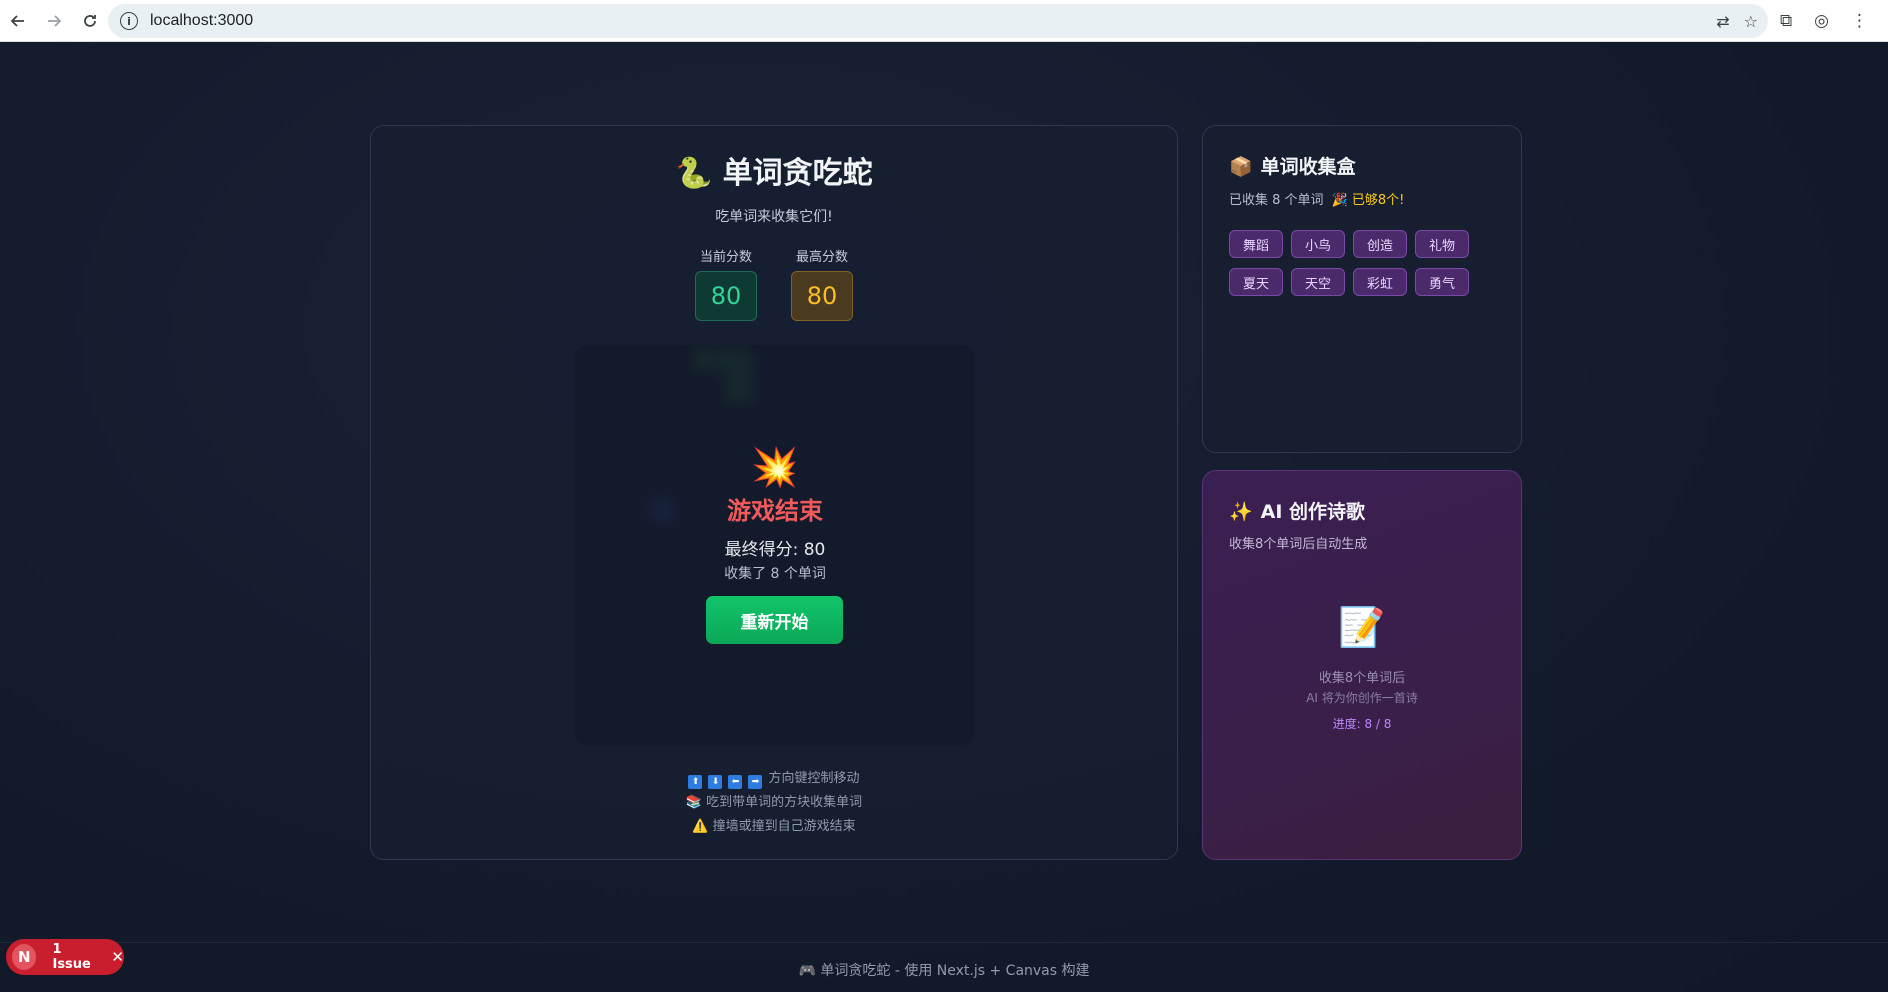  Describe the element at coordinates (1241, 512) in the screenshot. I see `sparkles-icon: ✨` at that location.